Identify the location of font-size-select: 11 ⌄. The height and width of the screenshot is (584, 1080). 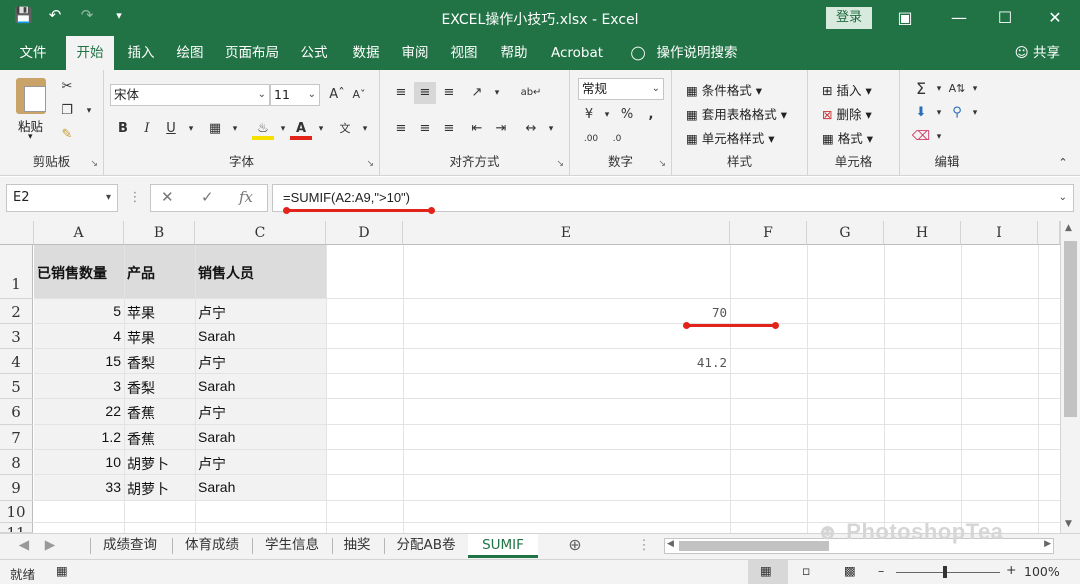
(295, 95).